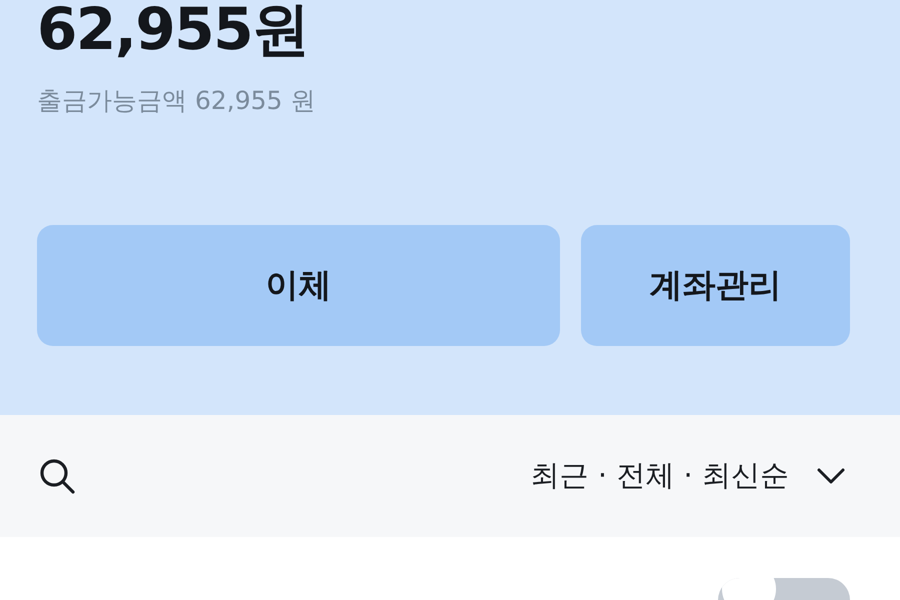  I want to click on action-button: 이체, so click(298, 285).